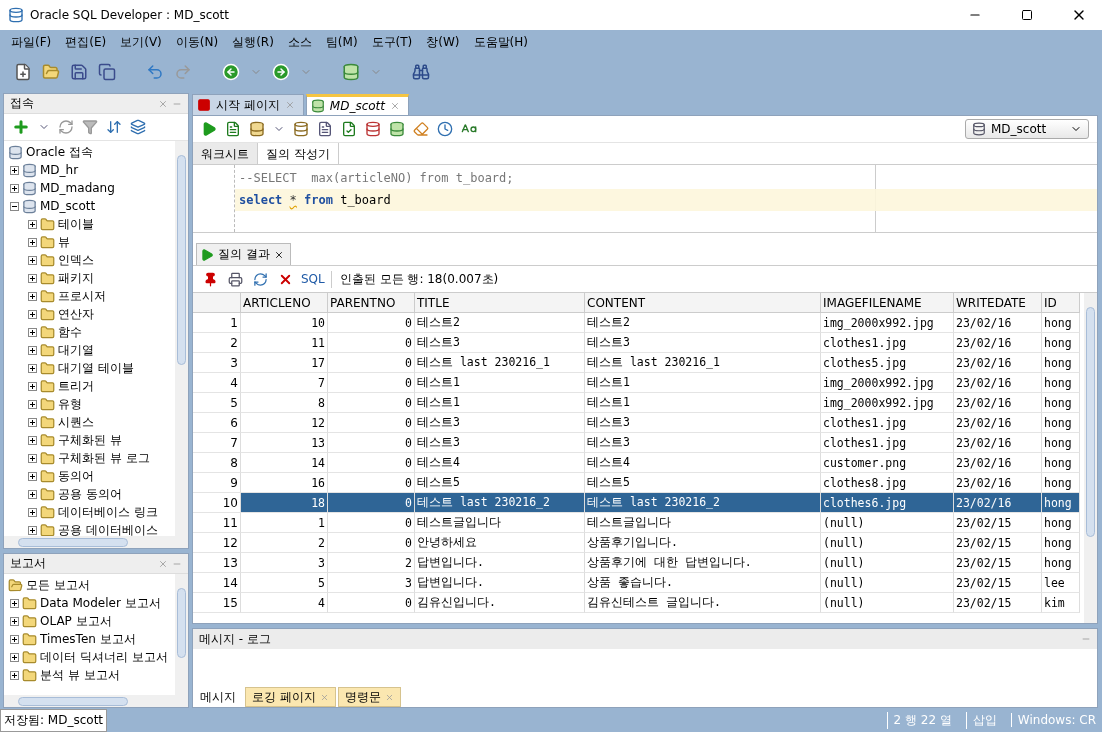  What do you see at coordinates (141, 42) in the screenshot?
I see `menu-item: 보기(V)` at bounding box center [141, 42].